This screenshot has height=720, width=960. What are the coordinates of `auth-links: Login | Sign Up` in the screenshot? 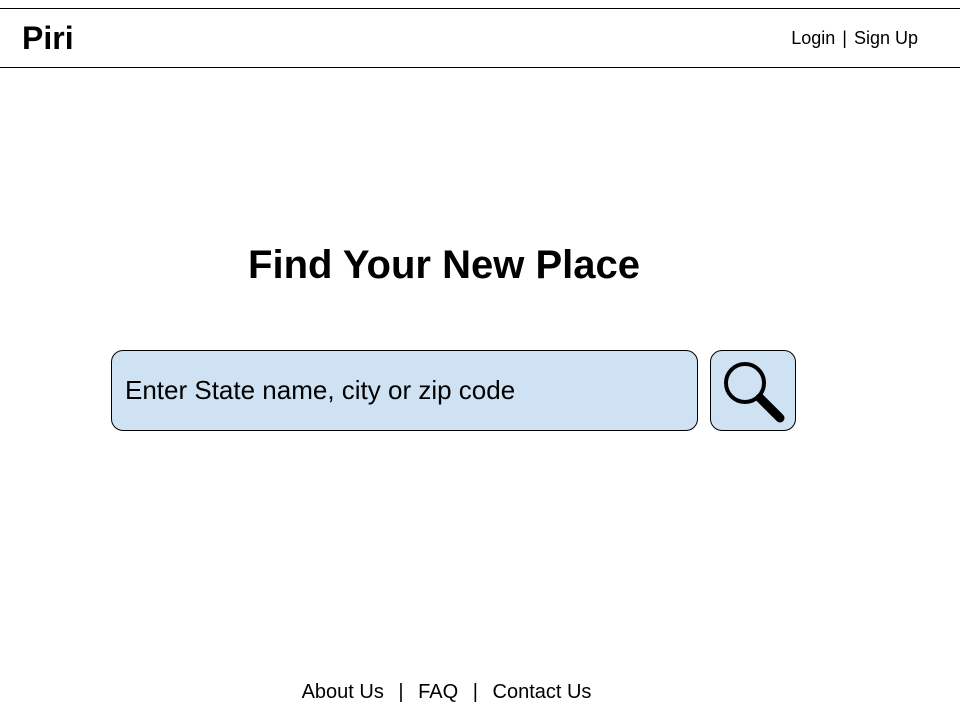 It's located at (854, 38).